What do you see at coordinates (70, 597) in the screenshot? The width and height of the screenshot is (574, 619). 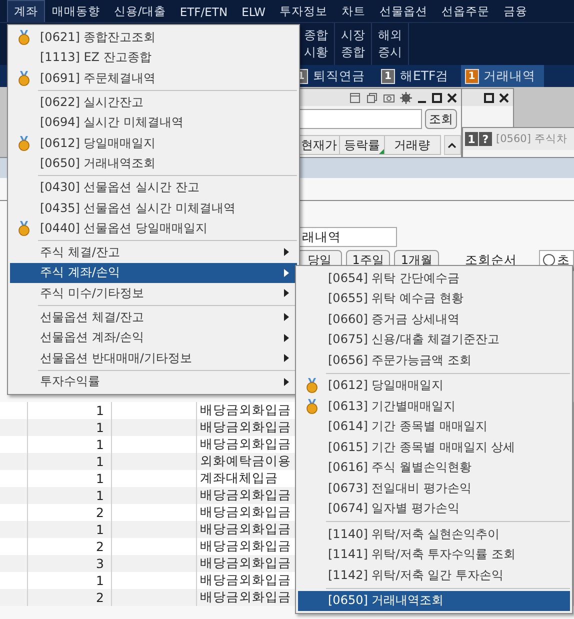 I see `table-cell: 2` at bounding box center [70, 597].